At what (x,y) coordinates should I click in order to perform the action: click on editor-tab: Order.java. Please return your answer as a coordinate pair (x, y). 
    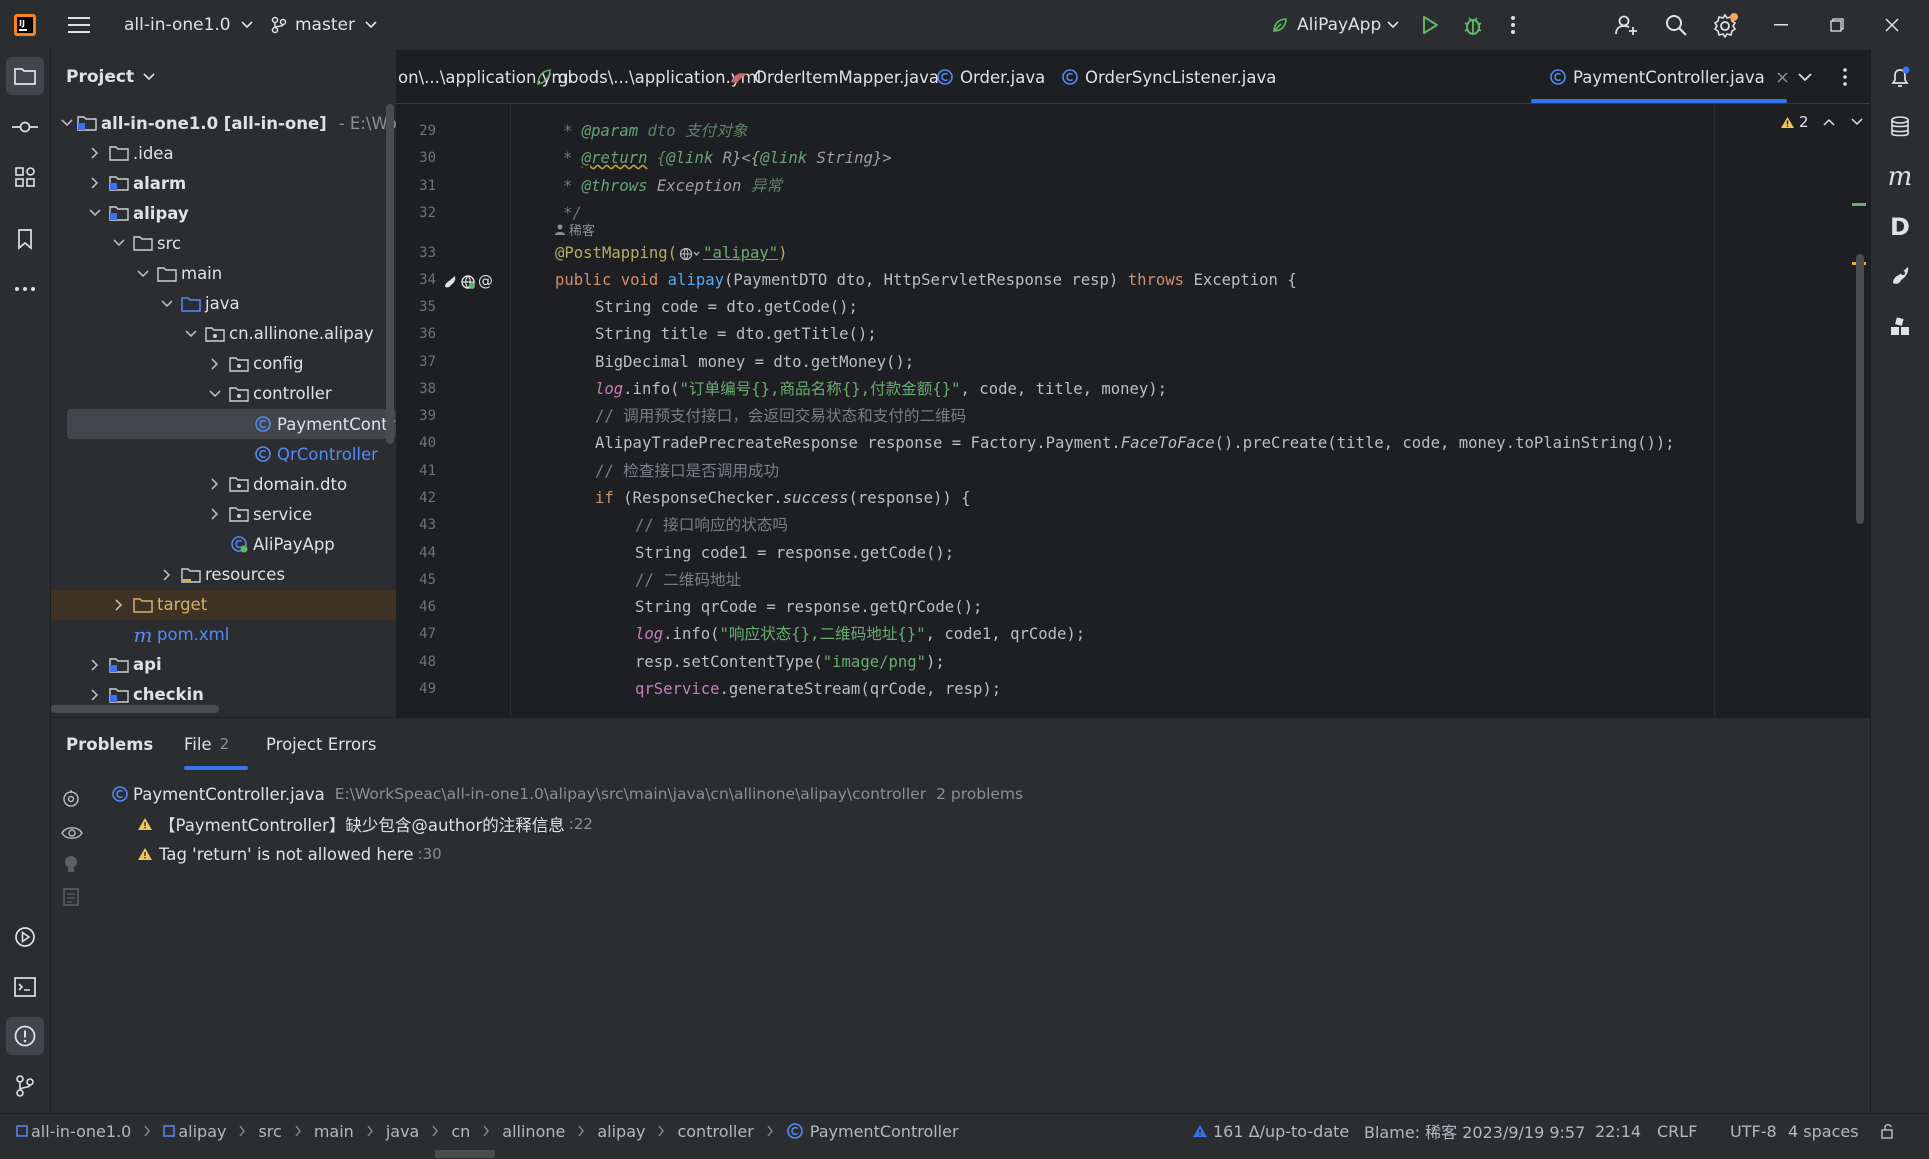
    Looking at the image, I should click on (990, 76).